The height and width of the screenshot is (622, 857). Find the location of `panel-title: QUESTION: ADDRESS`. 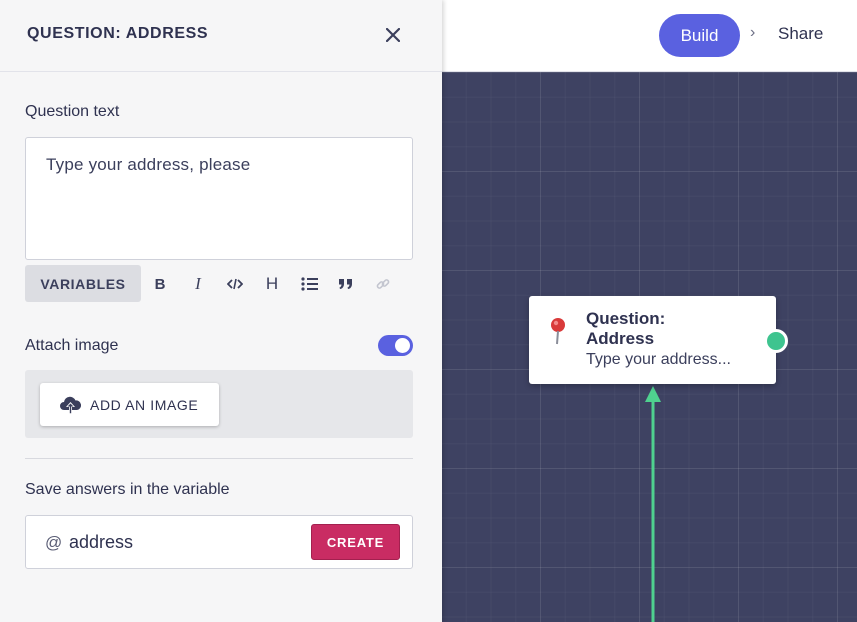

panel-title: QUESTION: ADDRESS is located at coordinates (118, 33).